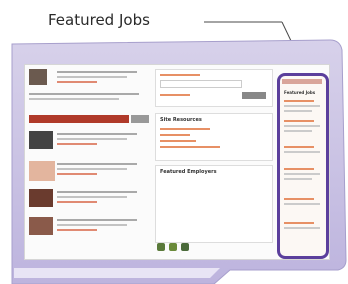 The width and height of the screenshot is (348, 284). Describe the element at coordinates (185, 248) in the screenshot. I see `social-icons` at that location.